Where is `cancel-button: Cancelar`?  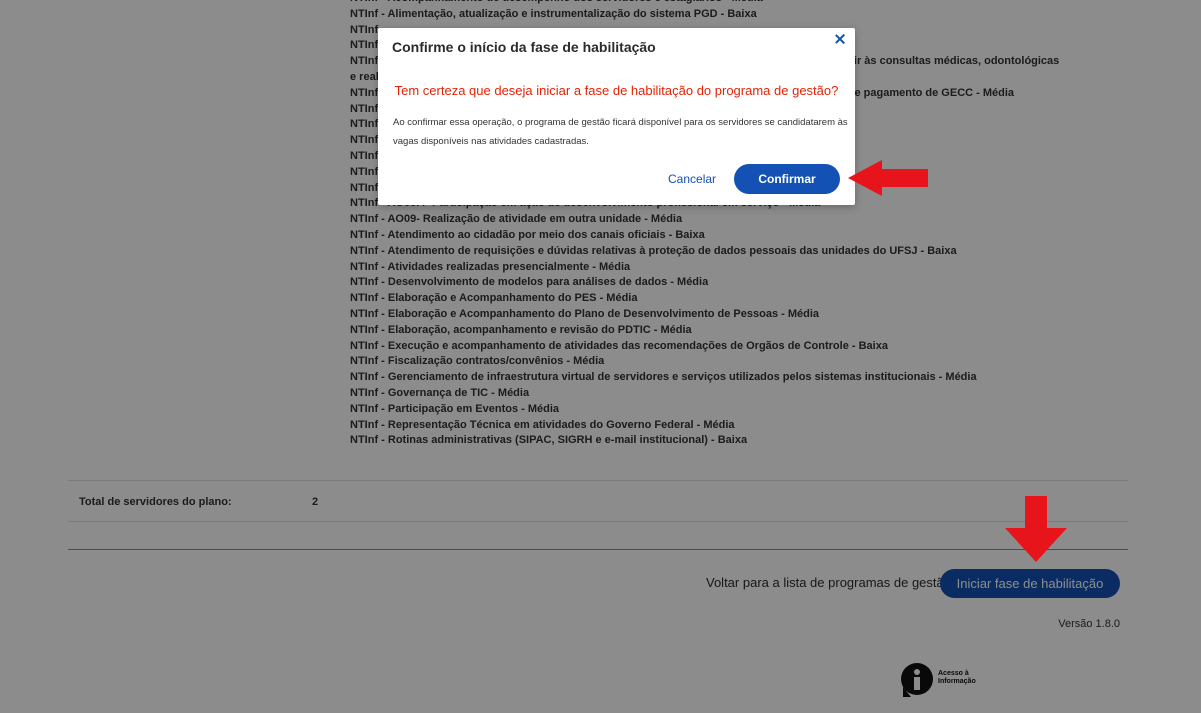
cancel-button: Cancelar is located at coordinates (692, 179).